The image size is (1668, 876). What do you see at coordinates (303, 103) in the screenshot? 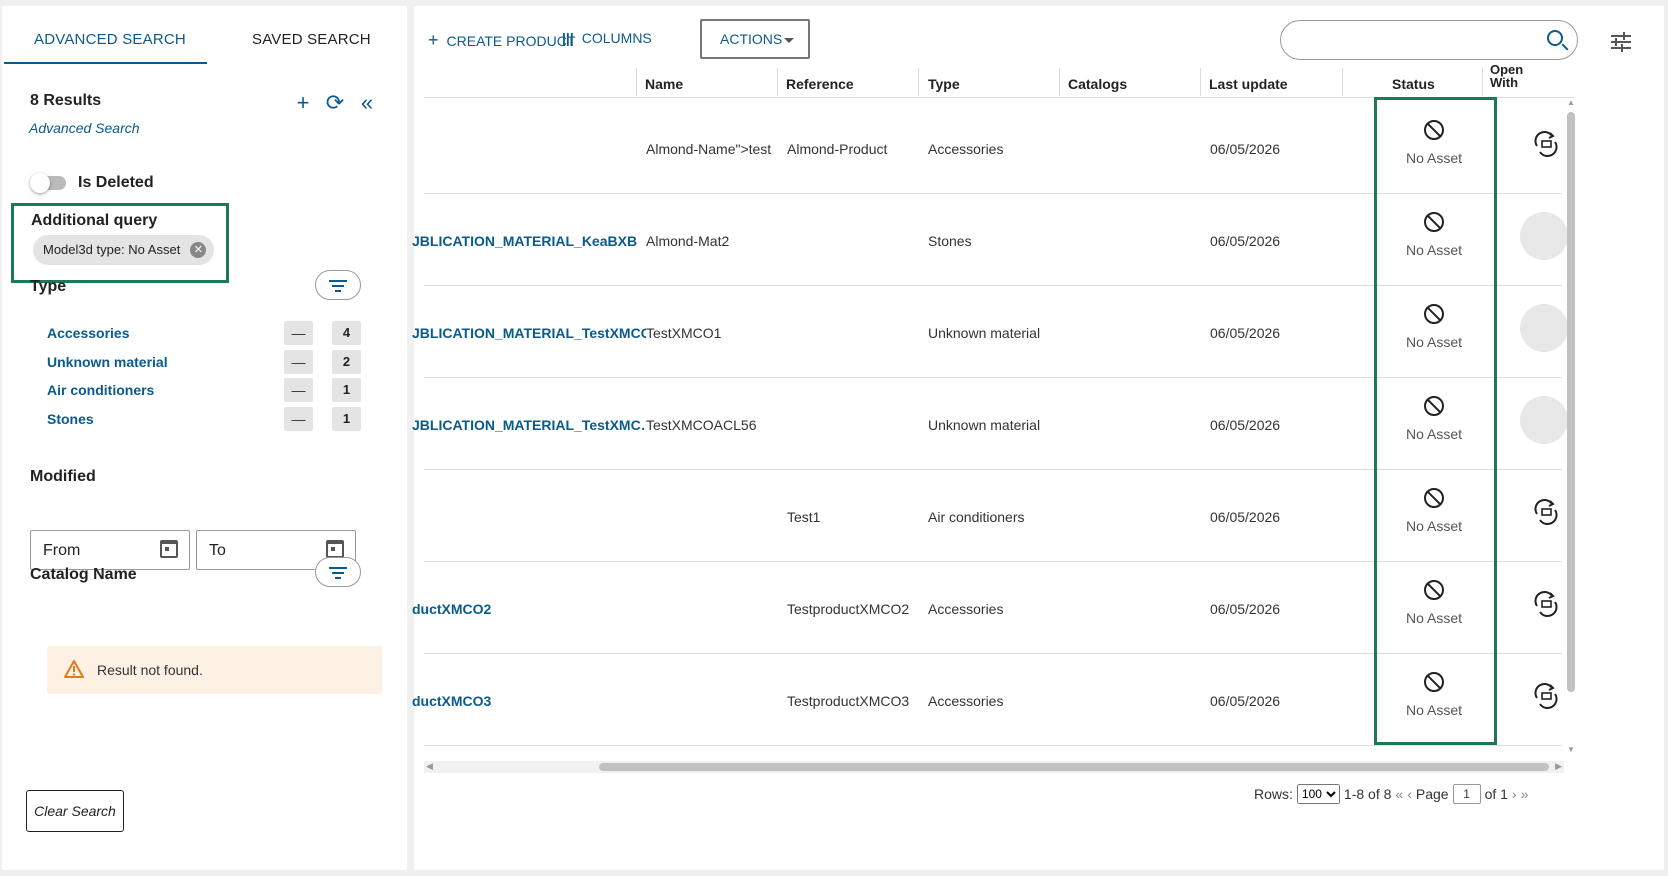
I see `add-icon: +` at bounding box center [303, 103].